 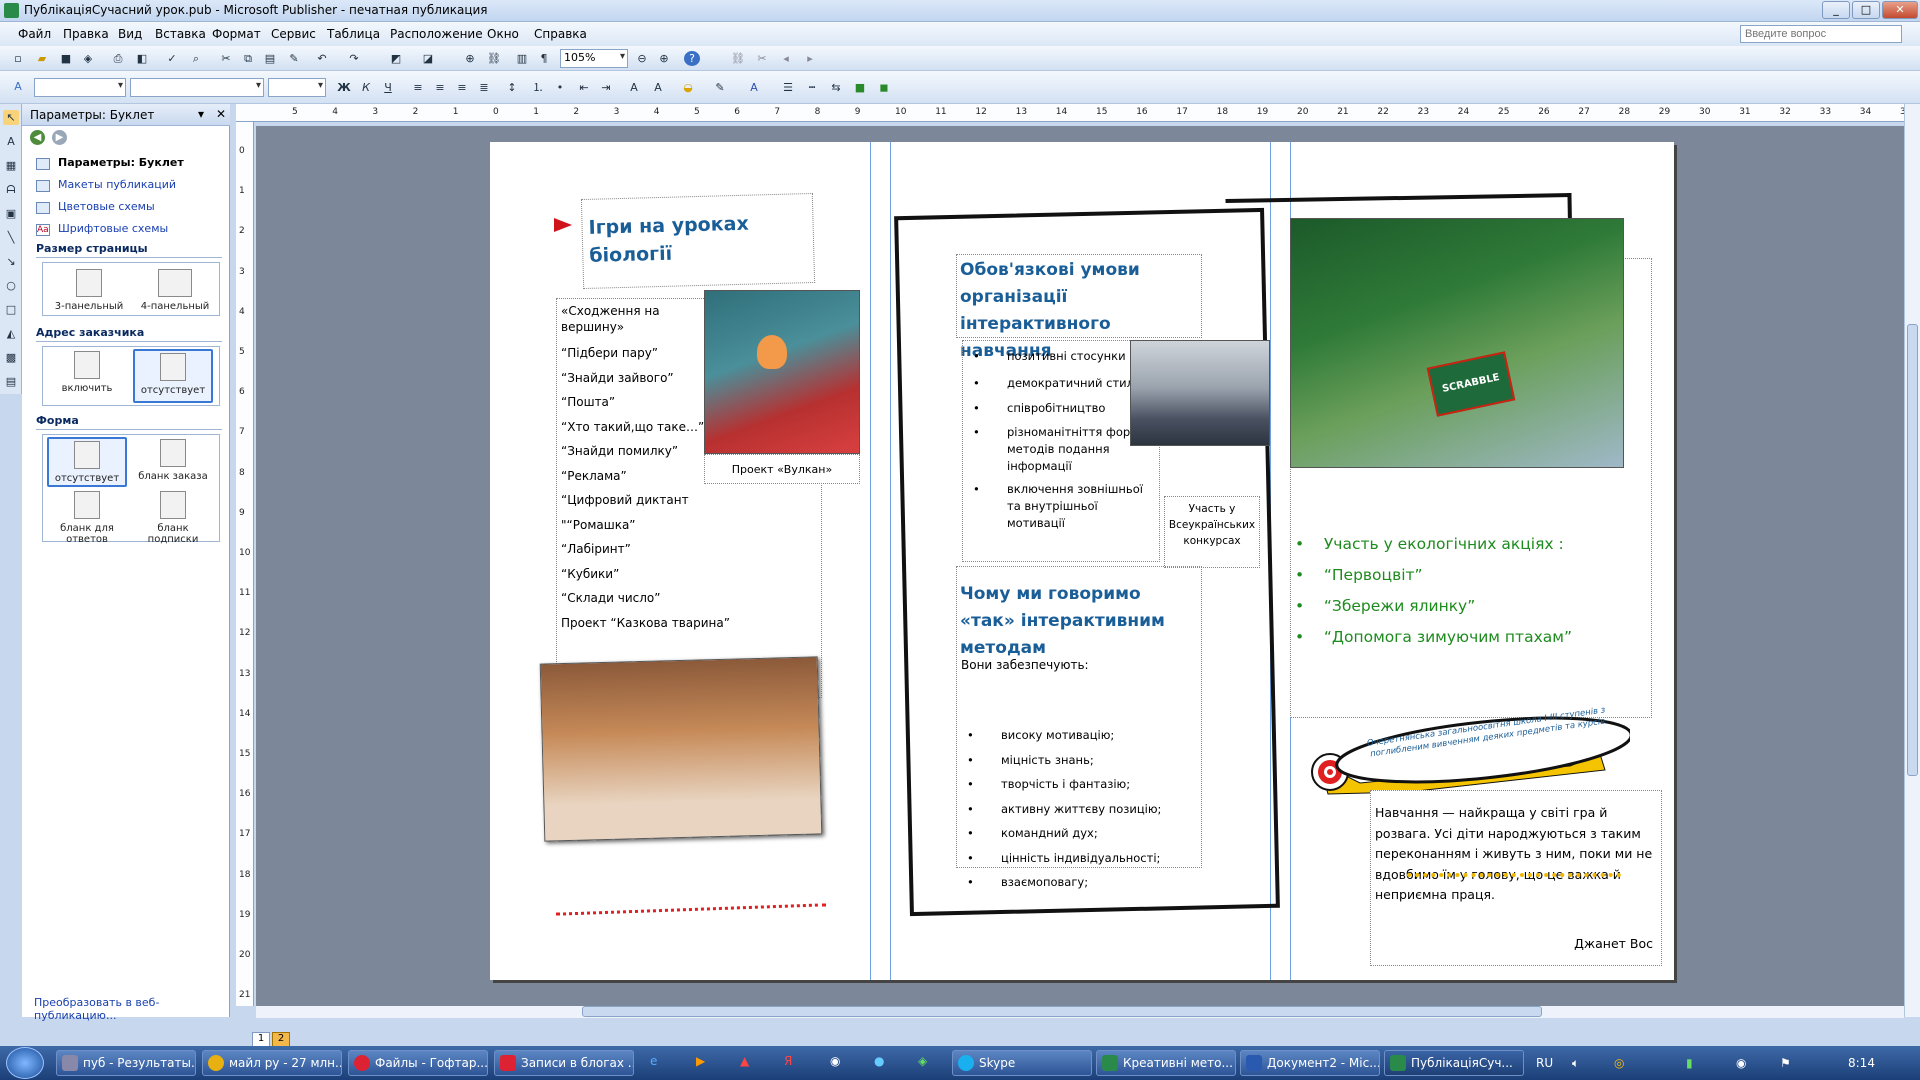 What do you see at coordinates (1741, 1063) in the screenshot?
I see `tray-app-icon: ◉` at bounding box center [1741, 1063].